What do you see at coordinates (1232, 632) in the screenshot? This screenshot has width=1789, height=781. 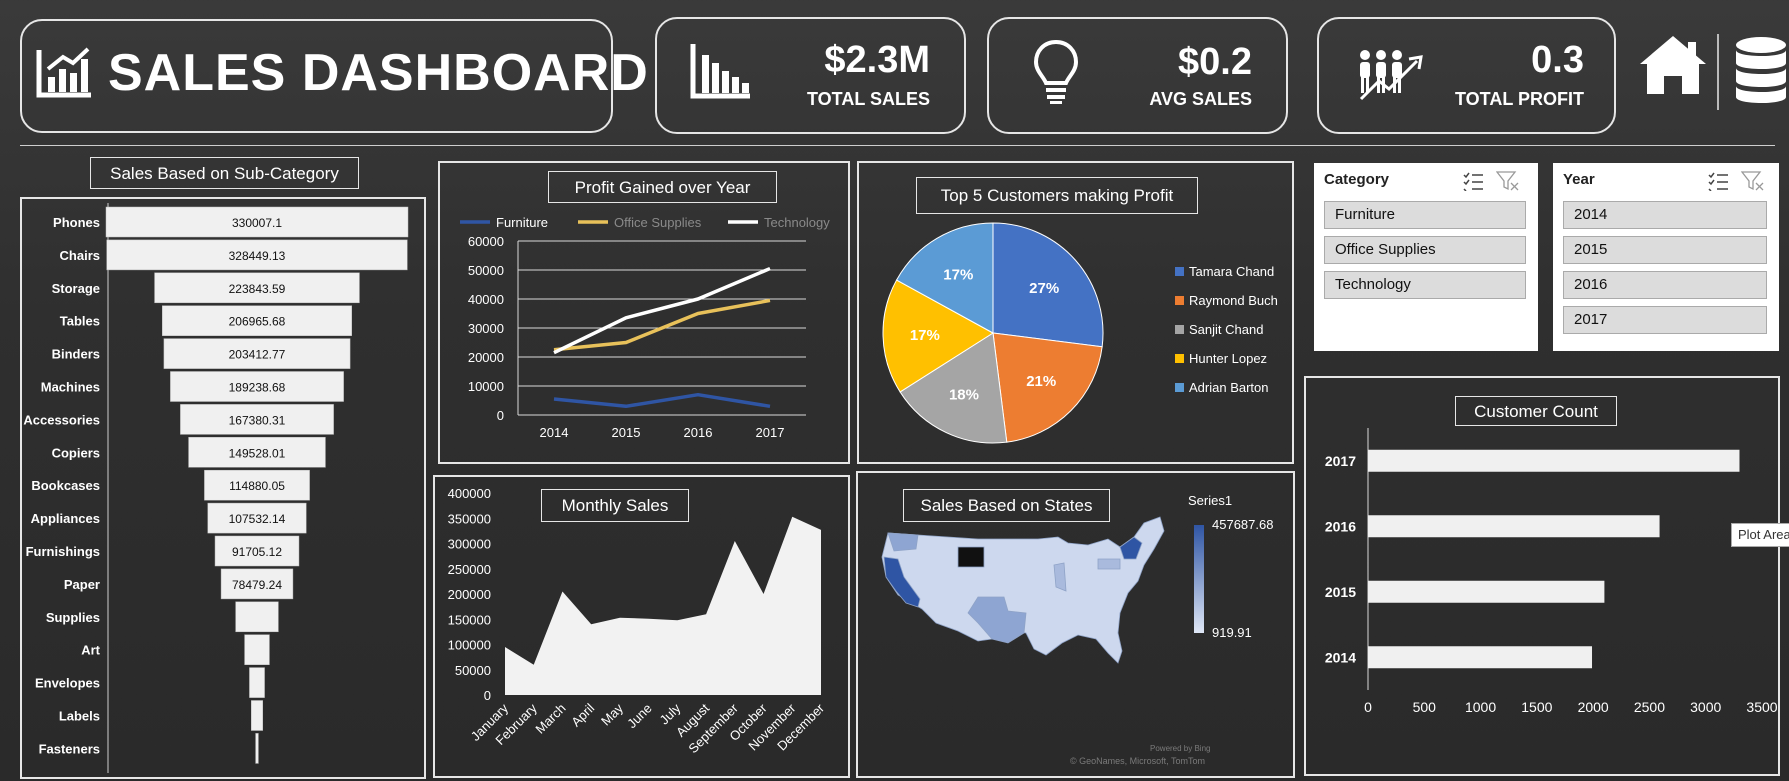 I see `map-legend-min: 919.91` at bounding box center [1232, 632].